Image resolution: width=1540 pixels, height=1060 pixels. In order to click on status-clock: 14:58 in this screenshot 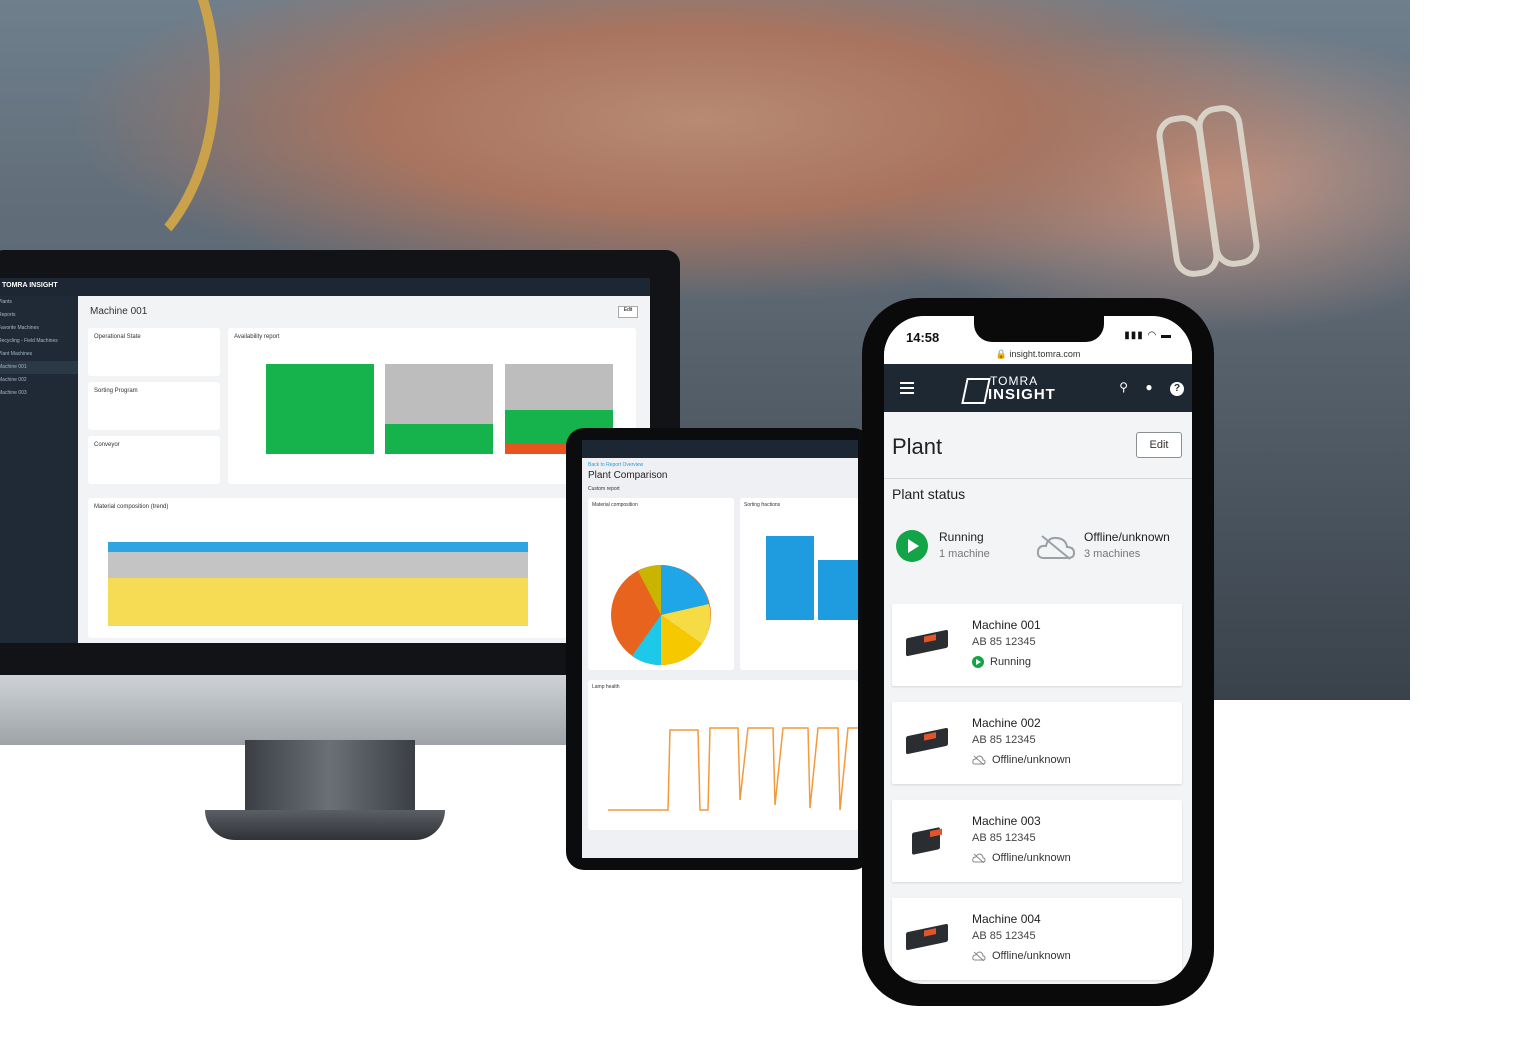, I will do `click(923, 337)`.